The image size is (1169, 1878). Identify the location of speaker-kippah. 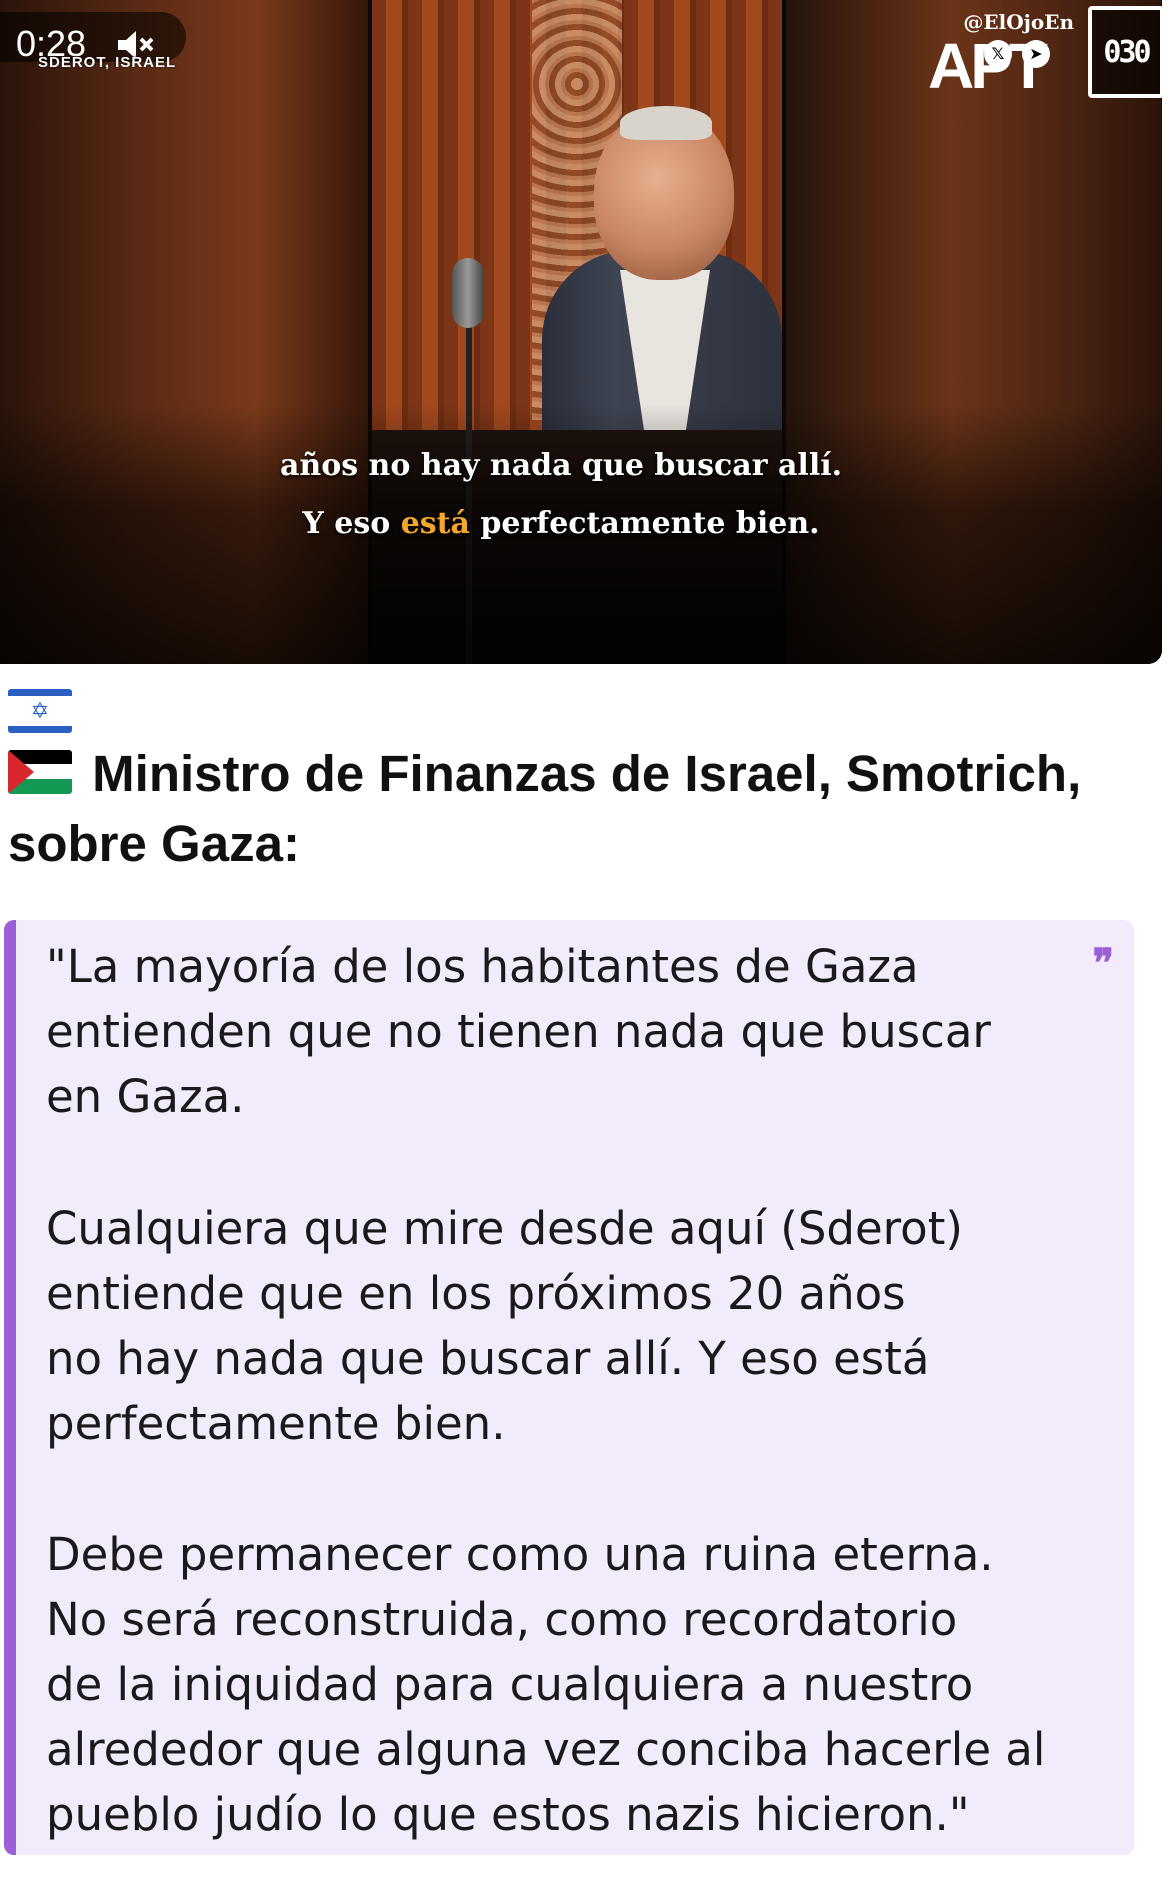
(666, 123).